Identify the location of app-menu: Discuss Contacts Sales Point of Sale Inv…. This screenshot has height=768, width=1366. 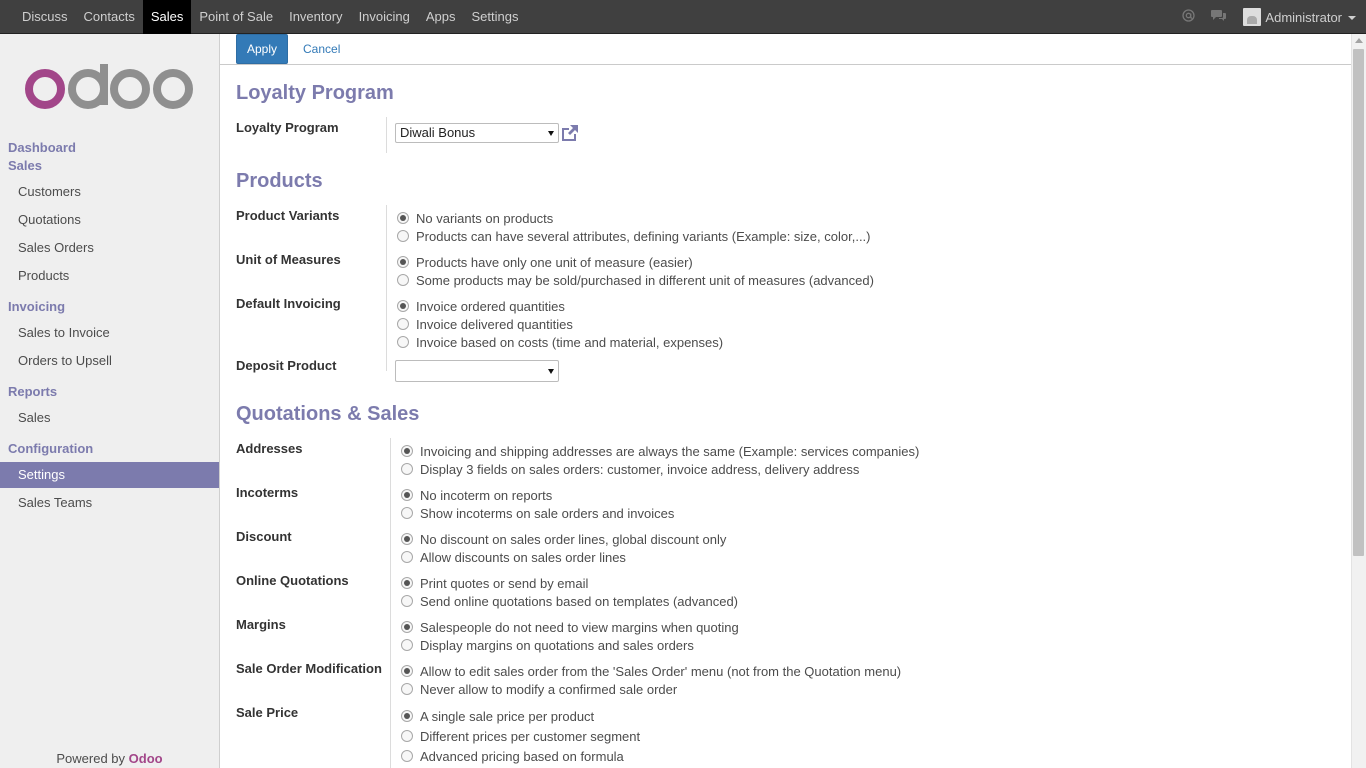
(270, 17).